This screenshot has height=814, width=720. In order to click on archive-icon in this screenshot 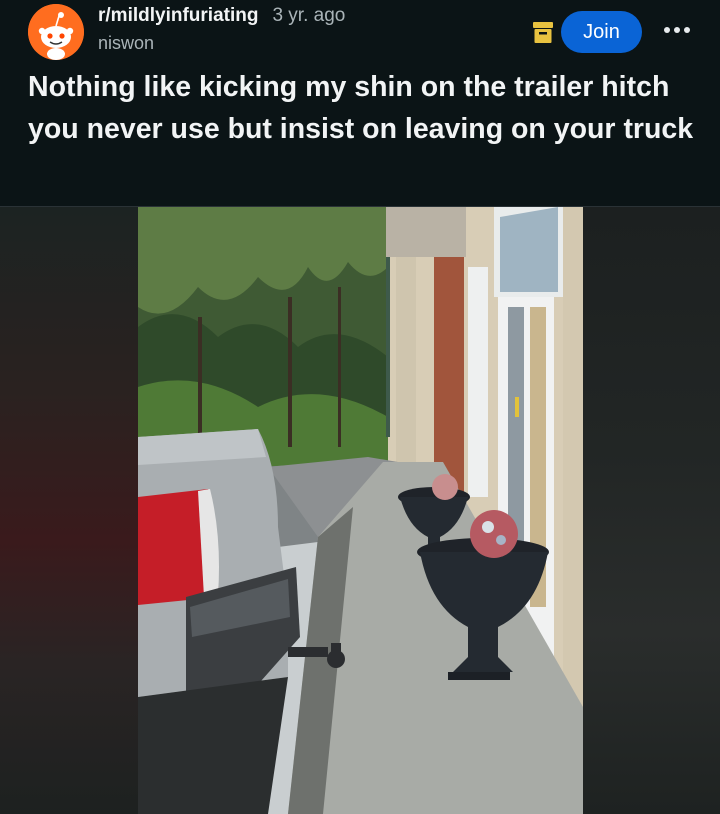, I will do `click(543, 33)`.